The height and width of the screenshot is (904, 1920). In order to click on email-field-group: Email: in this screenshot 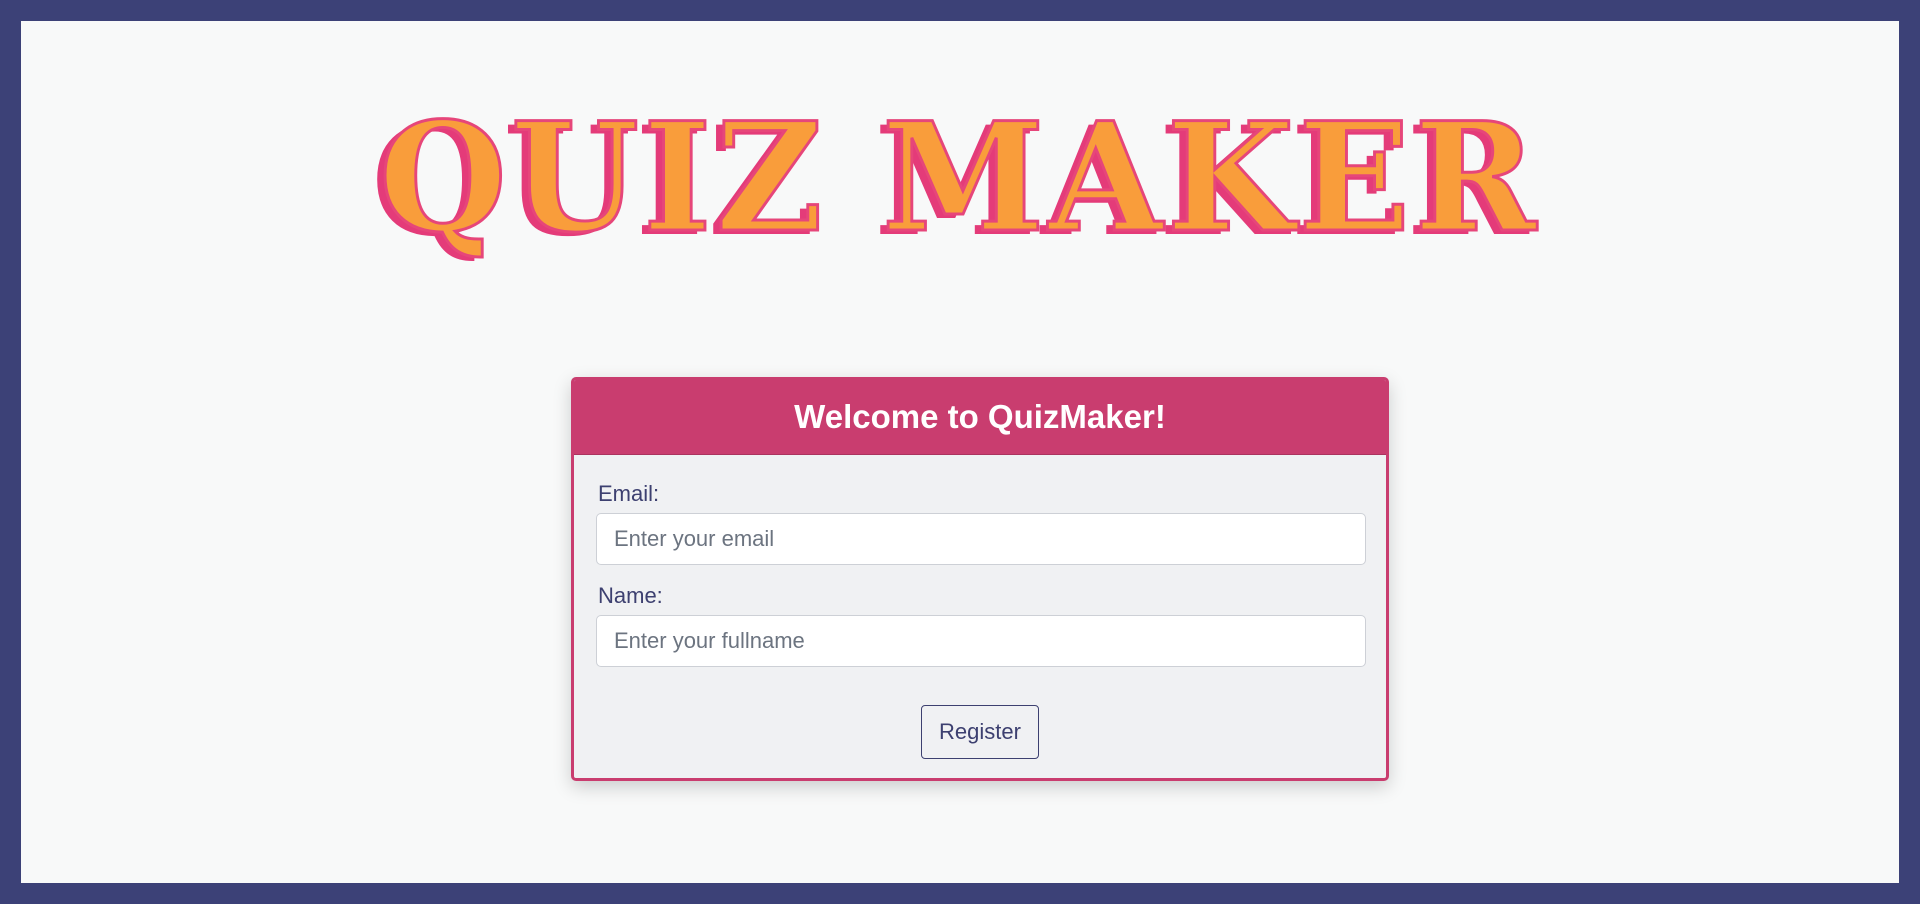, I will do `click(981, 523)`.